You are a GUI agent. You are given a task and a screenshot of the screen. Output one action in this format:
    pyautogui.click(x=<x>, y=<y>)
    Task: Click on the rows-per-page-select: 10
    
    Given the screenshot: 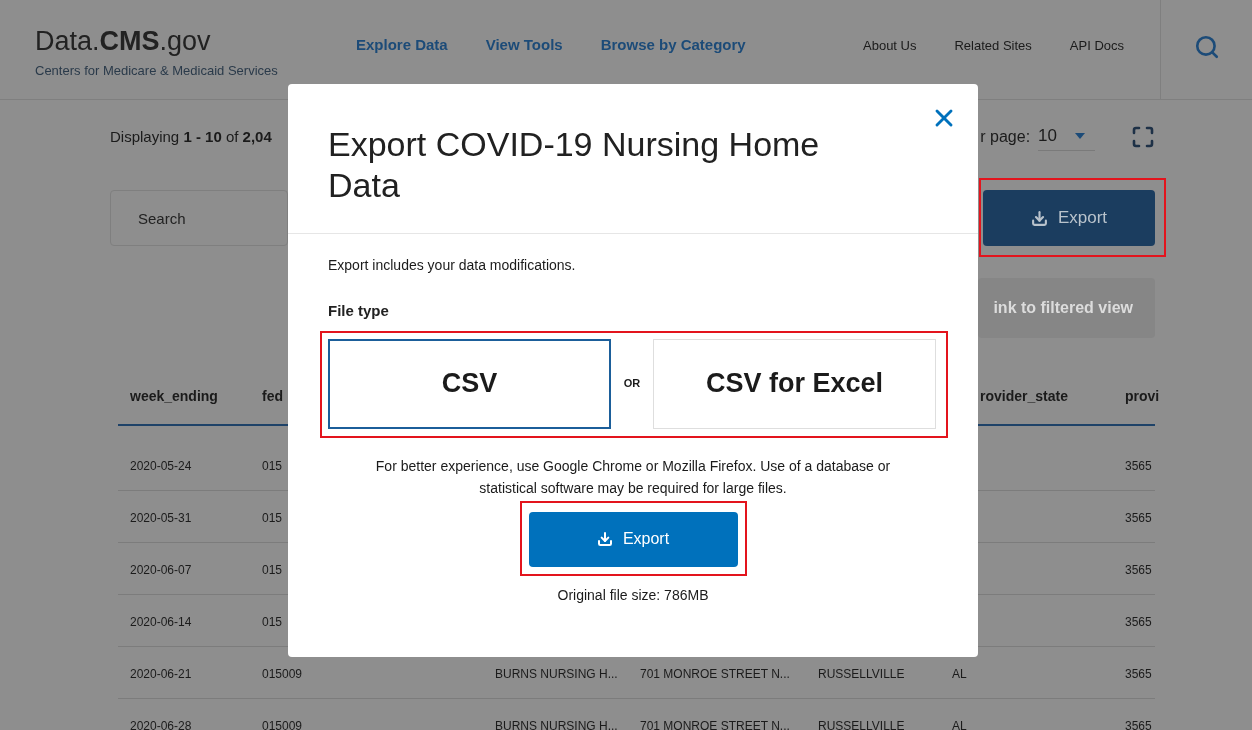 What is the action you would take?
    pyautogui.click(x=1066, y=137)
    